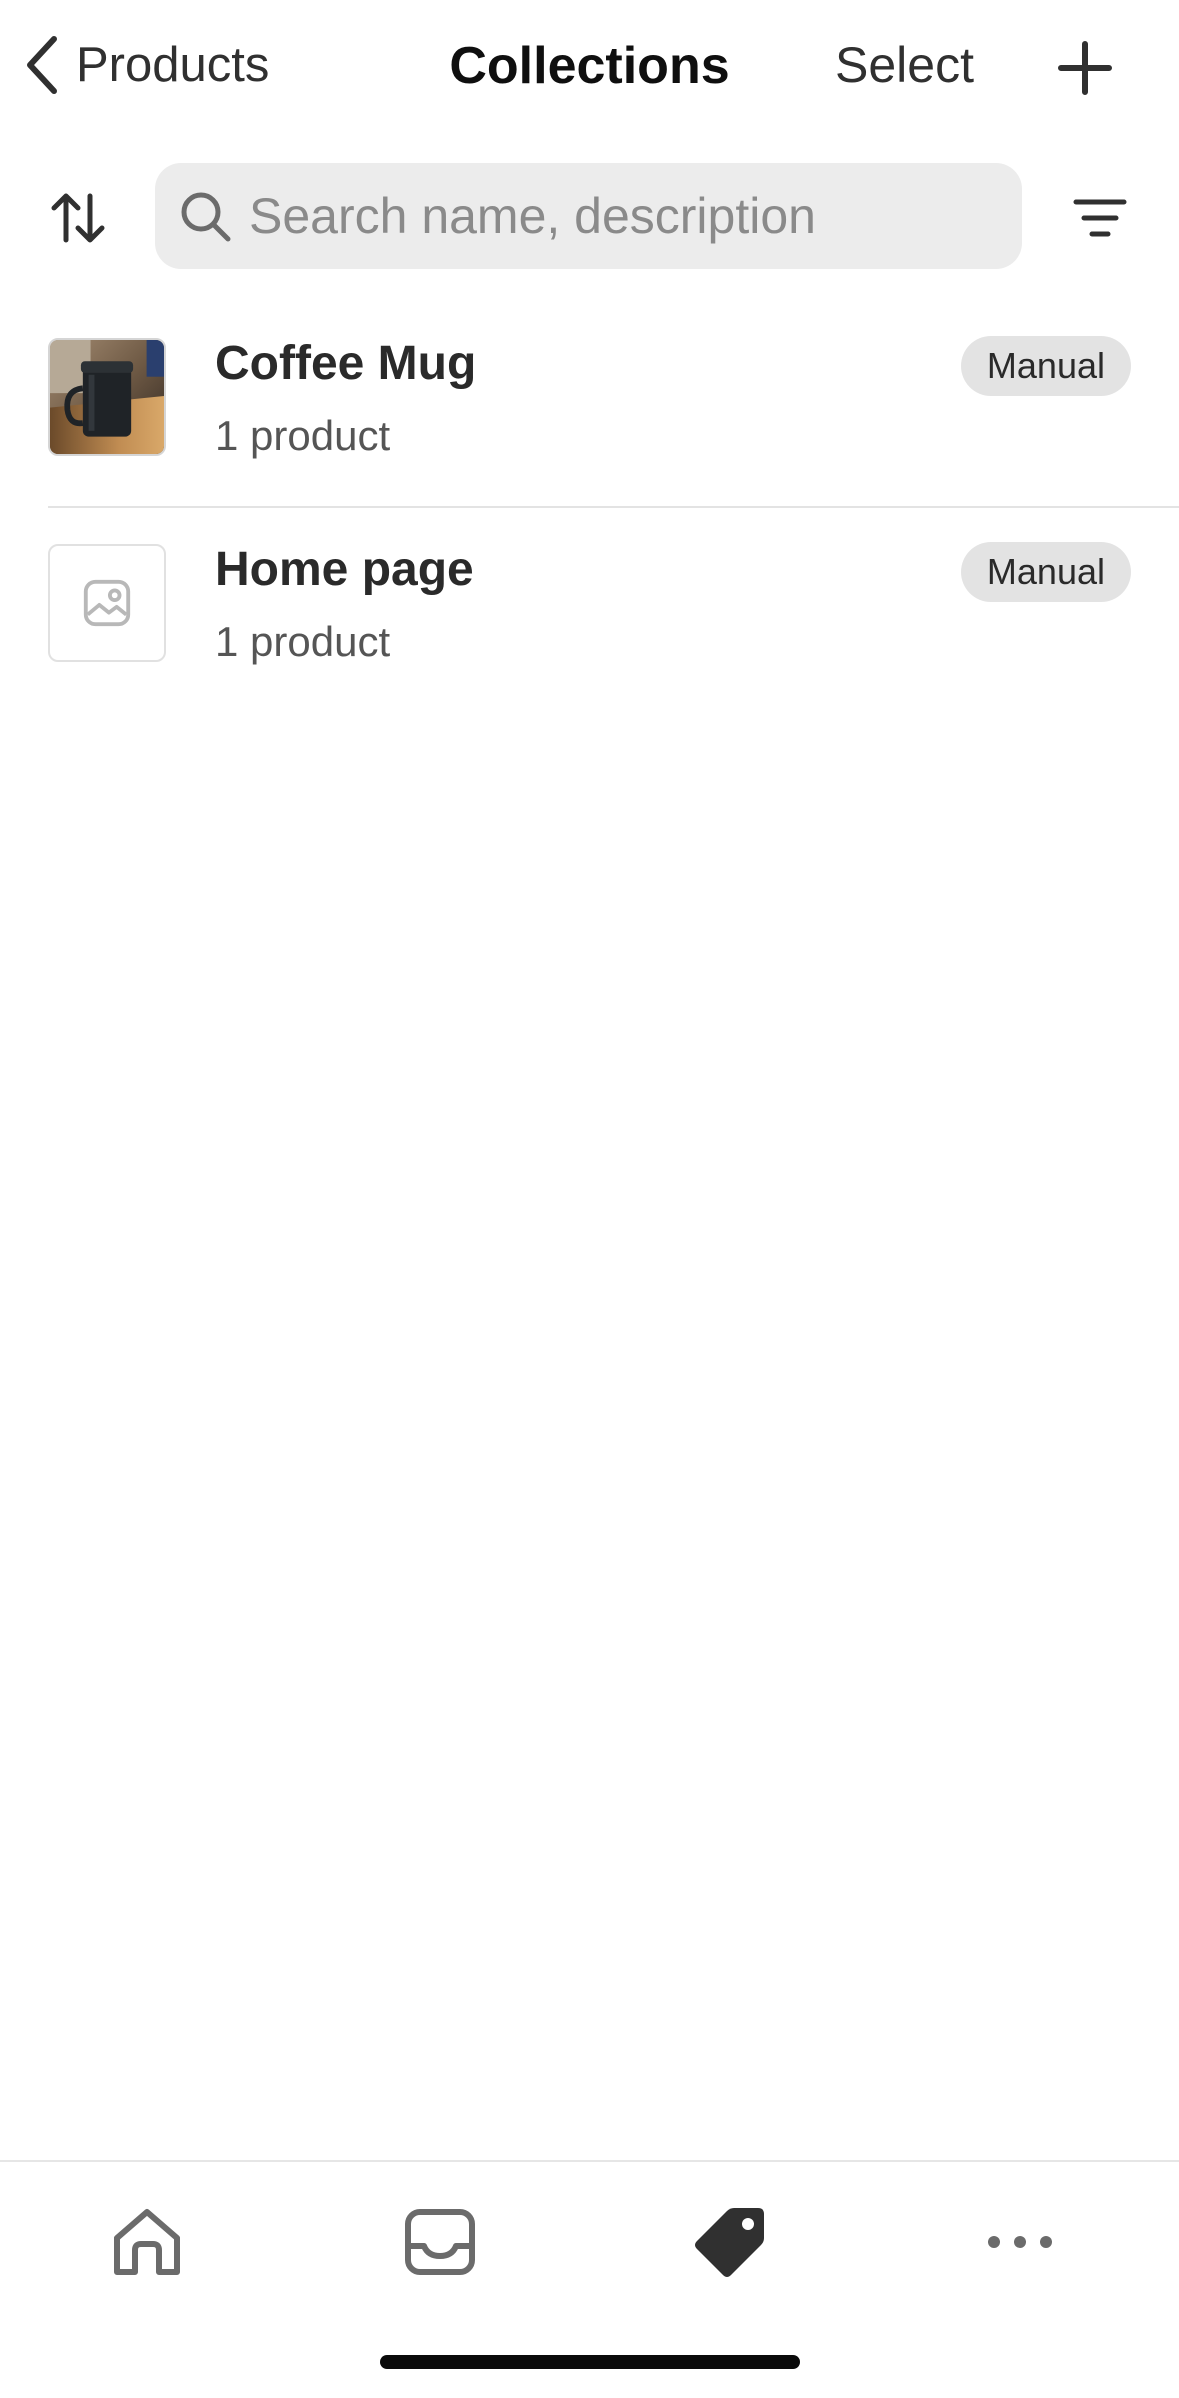  Describe the element at coordinates (1020, 2242) in the screenshot. I see `more-icon` at that location.